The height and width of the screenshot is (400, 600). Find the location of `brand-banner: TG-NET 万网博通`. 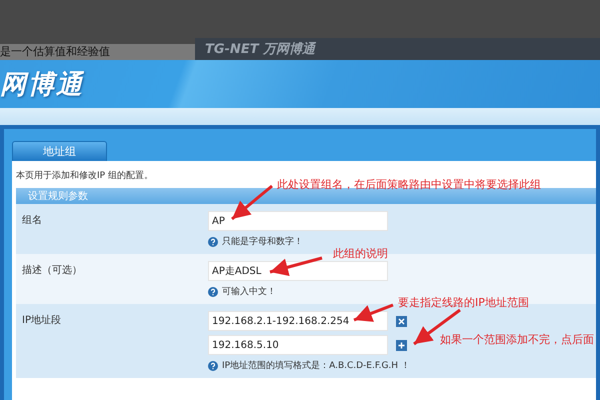

brand-banner: TG-NET 万网博通 is located at coordinates (397, 49).